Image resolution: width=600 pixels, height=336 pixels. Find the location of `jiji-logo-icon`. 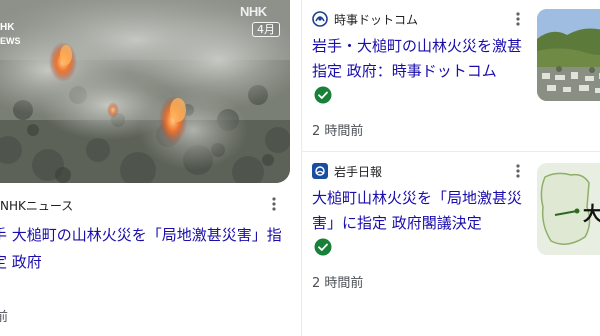

jiji-logo-icon is located at coordinates (320, 19).